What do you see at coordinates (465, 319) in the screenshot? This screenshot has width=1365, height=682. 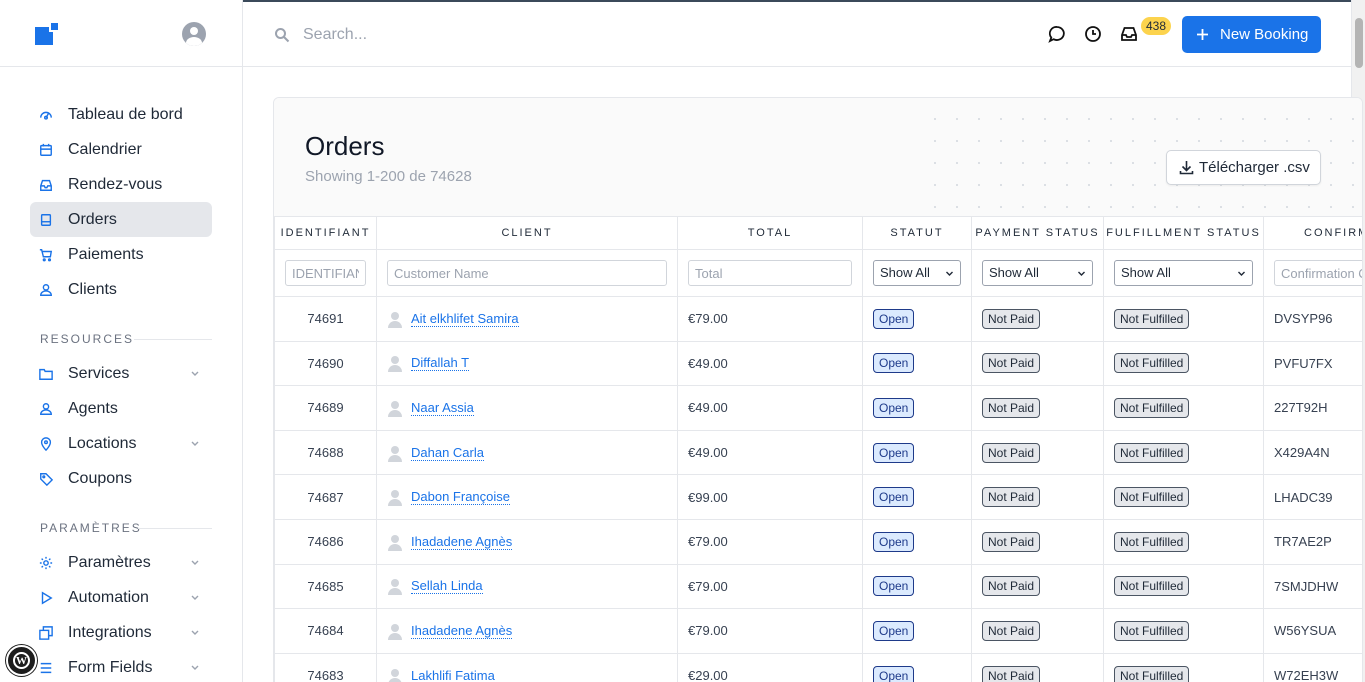 I see `client-link: Ait elkhlifet Samira` at bounding box center [465, 319].